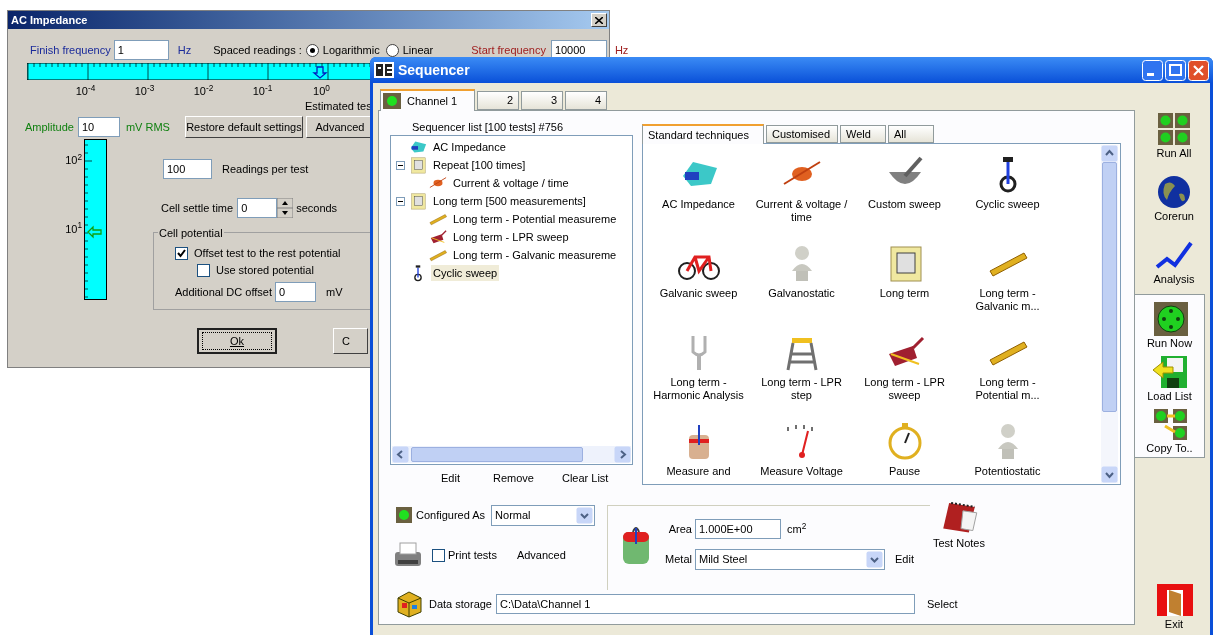 This screenshot has width=1213, height=635. I want to click on scroll-left-icon, so click(400, 454).